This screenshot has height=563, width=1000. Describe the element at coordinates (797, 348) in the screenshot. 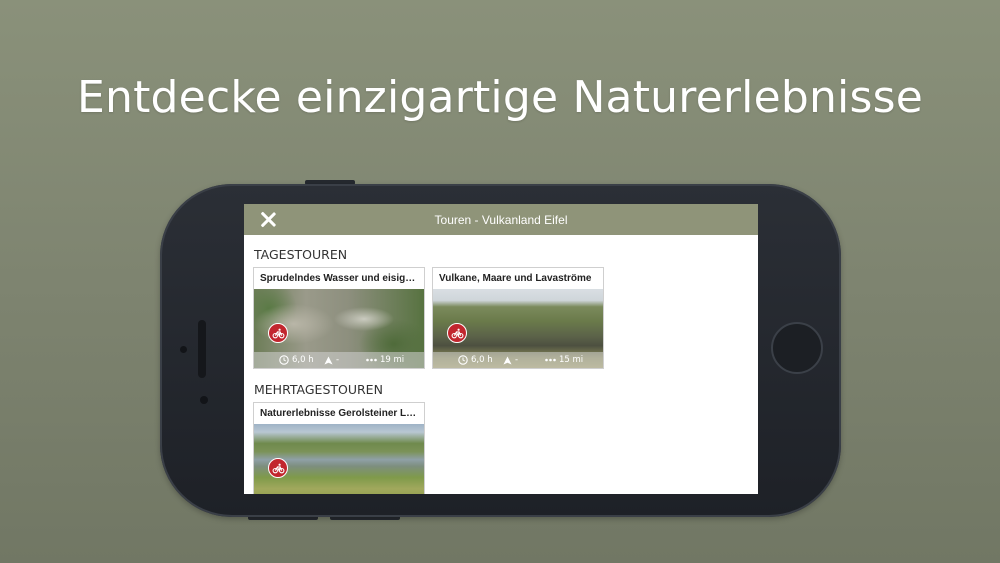

I see `phone-home-button` at that location.